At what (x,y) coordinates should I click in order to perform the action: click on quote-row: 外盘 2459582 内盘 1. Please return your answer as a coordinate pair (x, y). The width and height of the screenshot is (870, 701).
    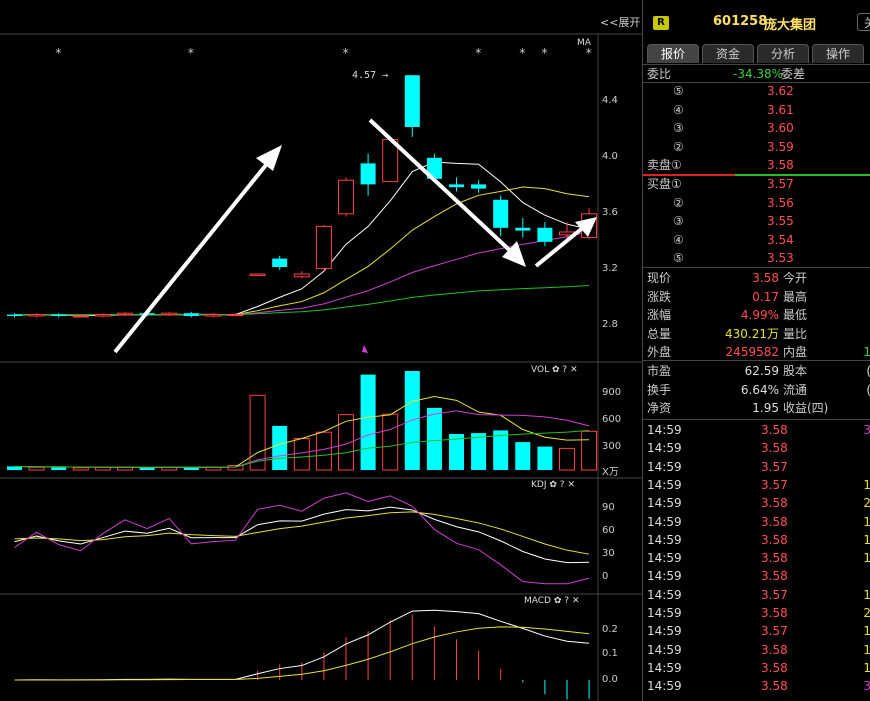
    Looking at the image, I should click on (756, 352).